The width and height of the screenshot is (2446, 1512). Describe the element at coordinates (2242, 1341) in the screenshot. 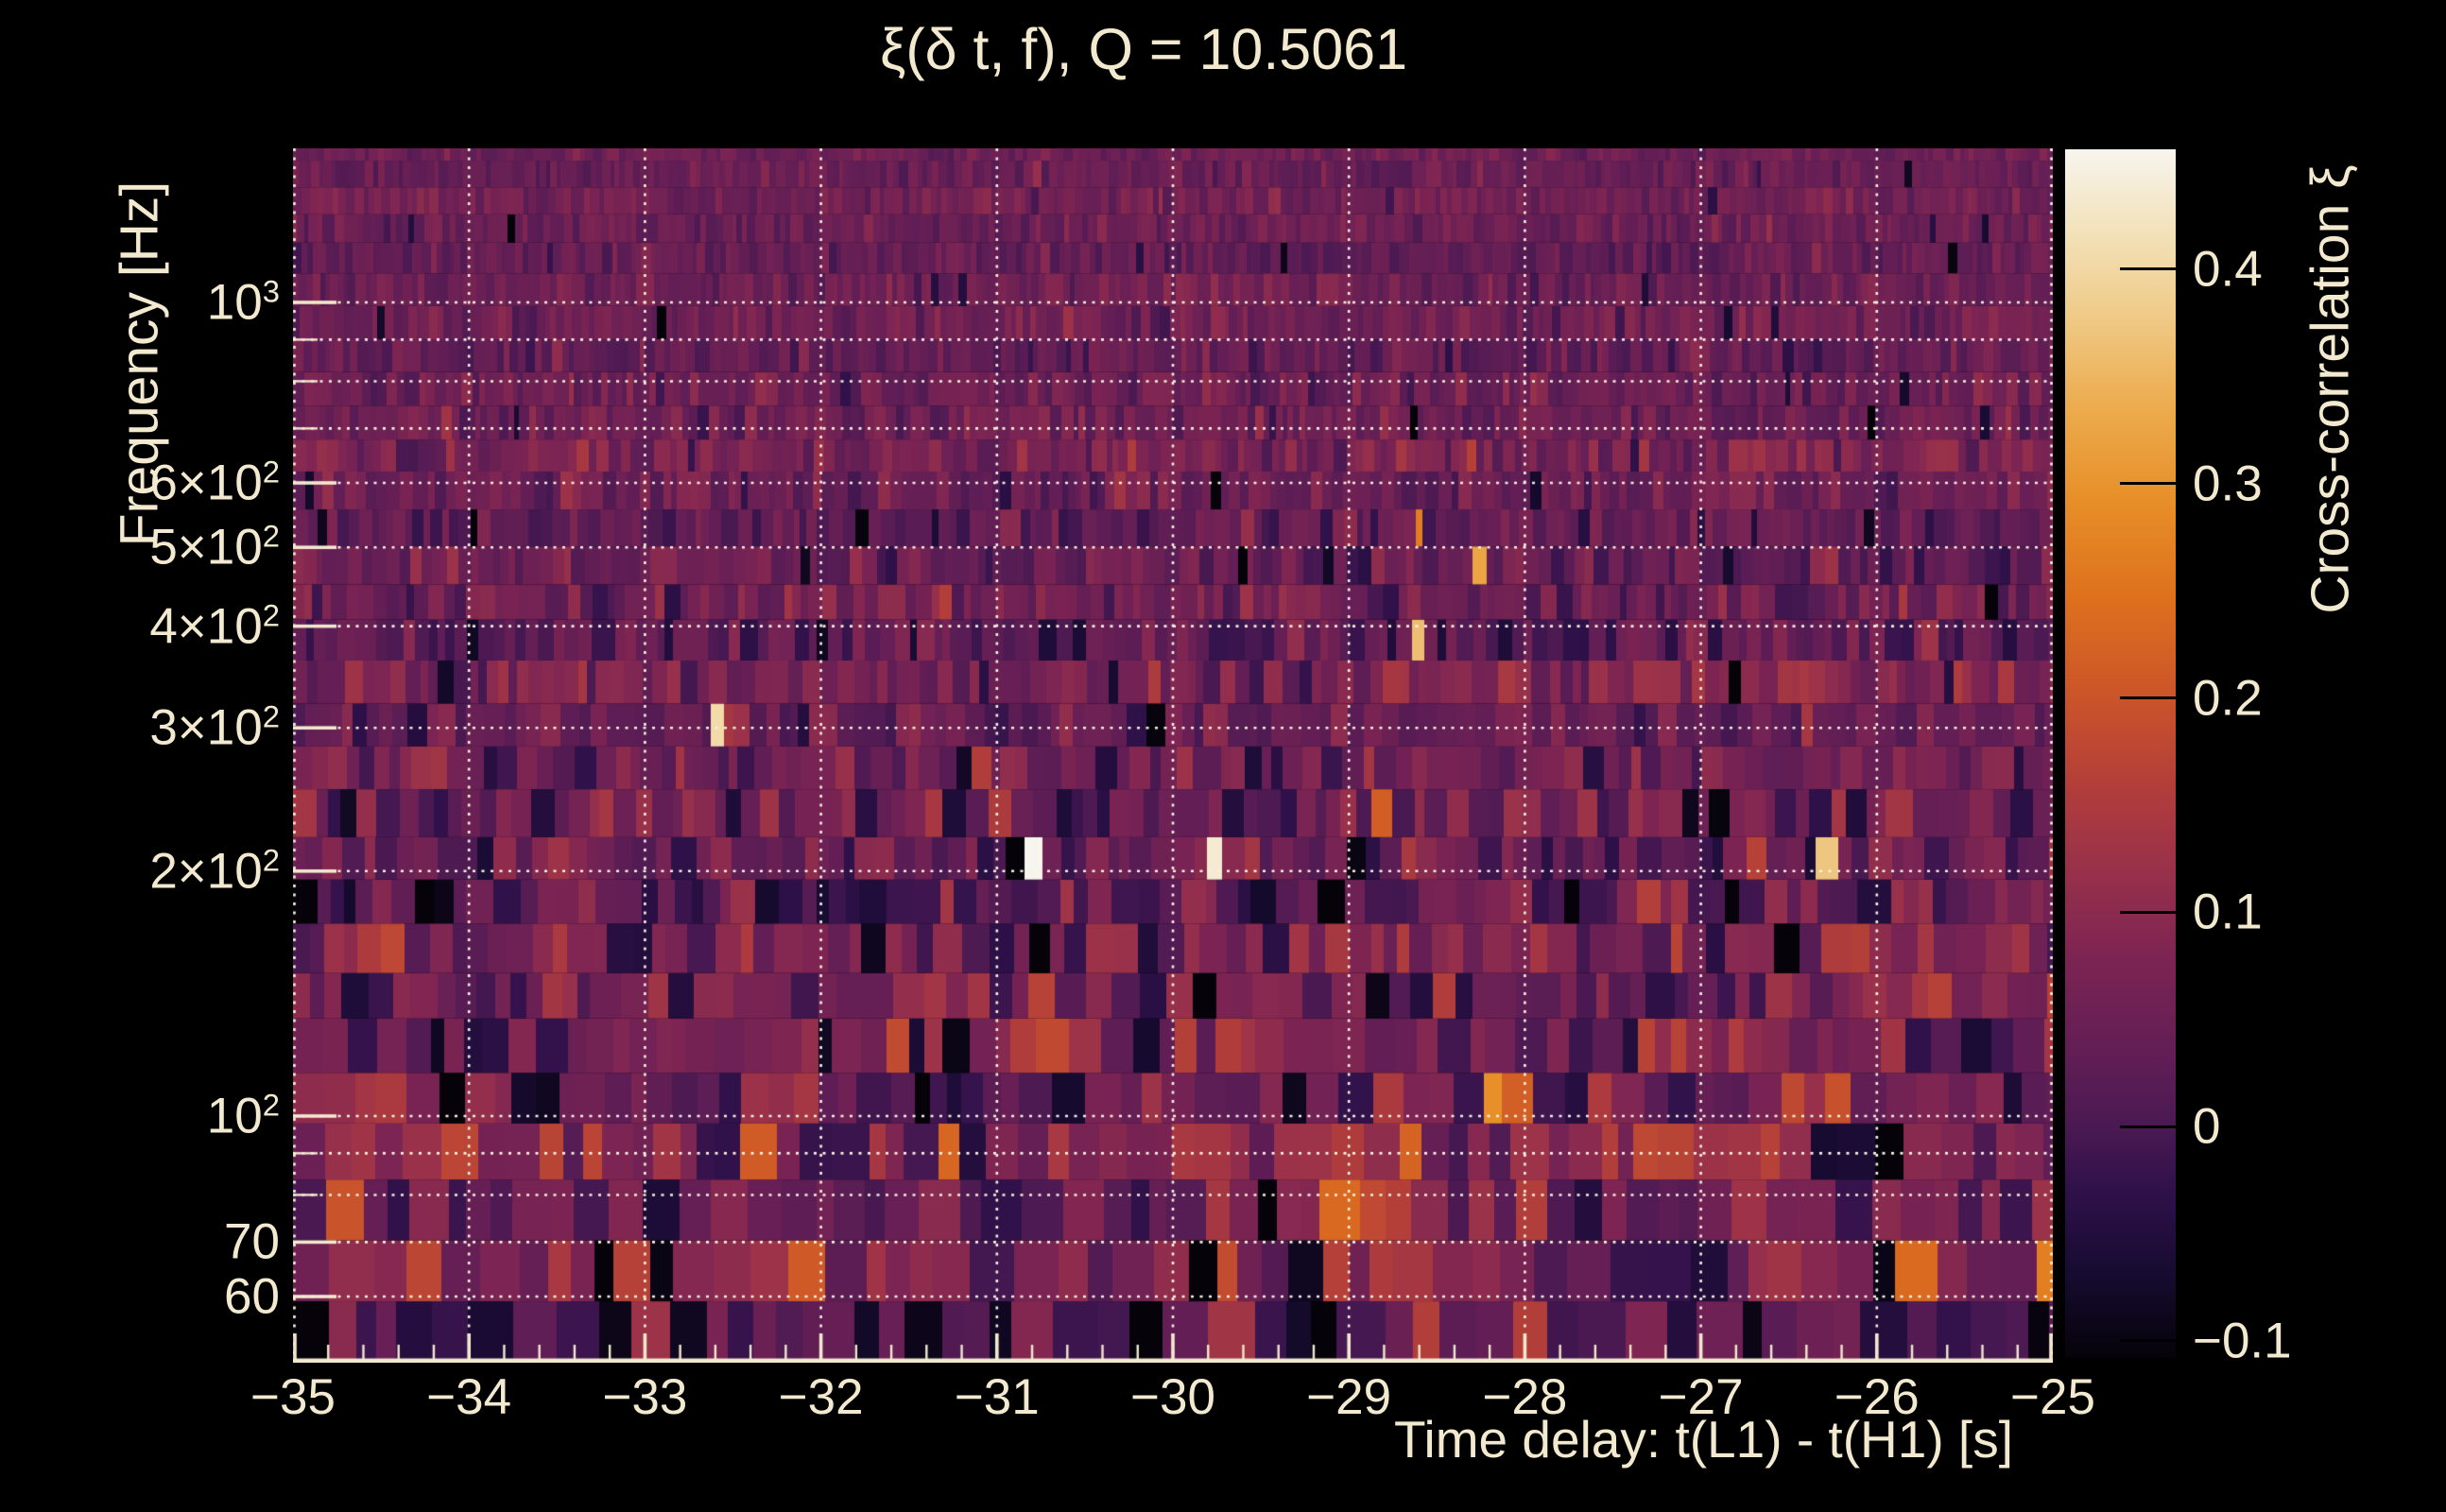

I see `colorbar-tick-label: −0.1` at that location.